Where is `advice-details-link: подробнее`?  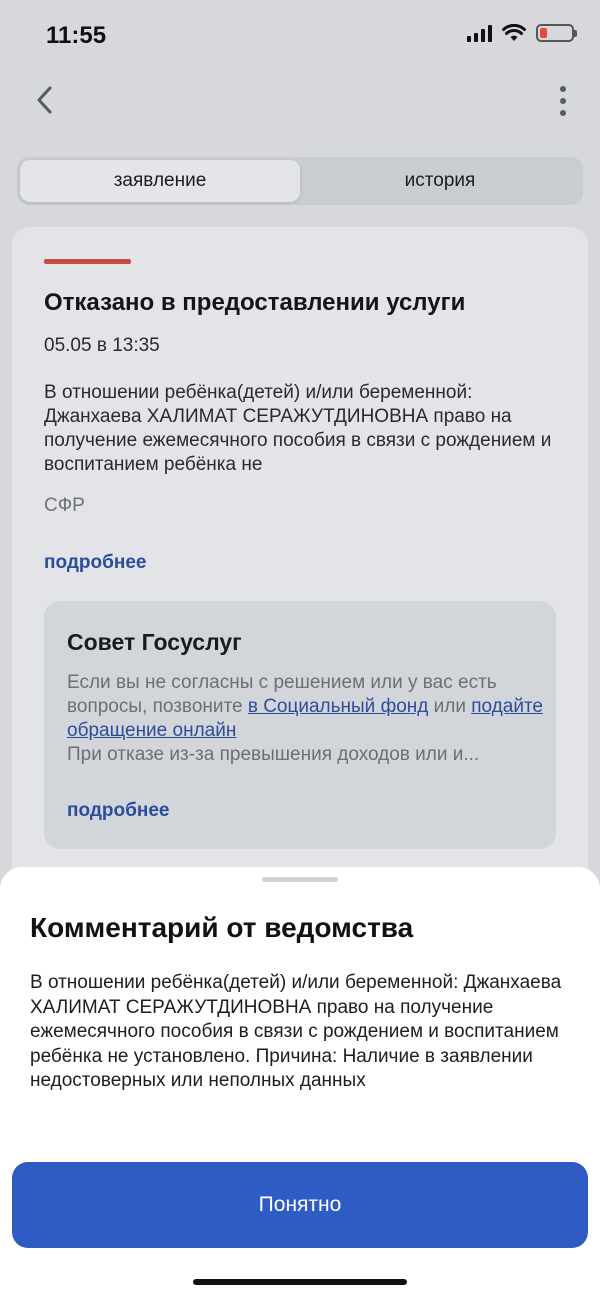
advice-details-link: подробнее is located at coordinates (118, 811).